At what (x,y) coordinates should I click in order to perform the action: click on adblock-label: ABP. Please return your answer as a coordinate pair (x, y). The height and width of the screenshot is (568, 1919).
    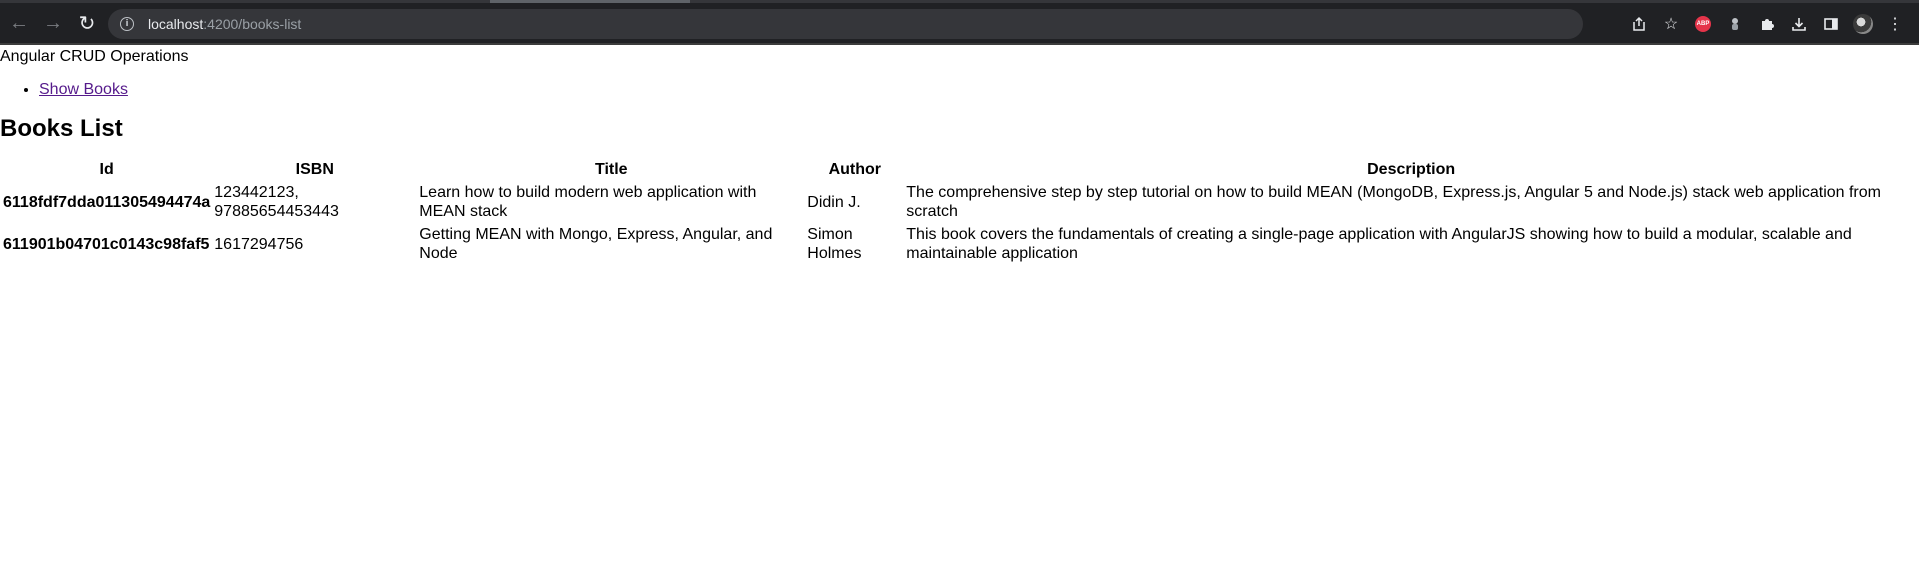
    Looking at the image, I should click on (1703, 24).